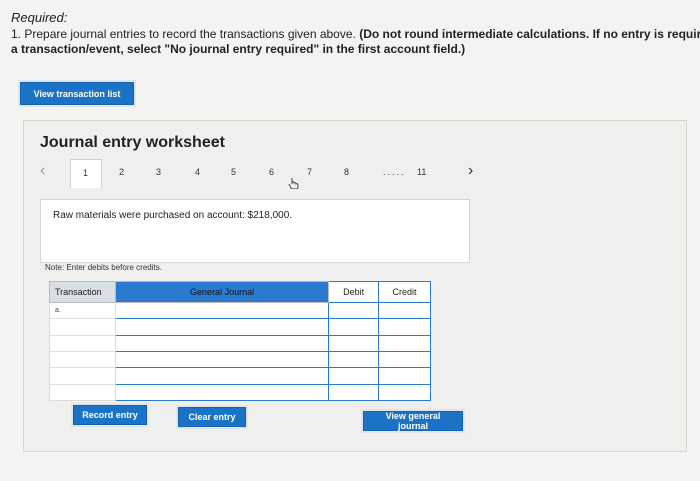  I want to click on header-credit: Credit, so click(404, 292).